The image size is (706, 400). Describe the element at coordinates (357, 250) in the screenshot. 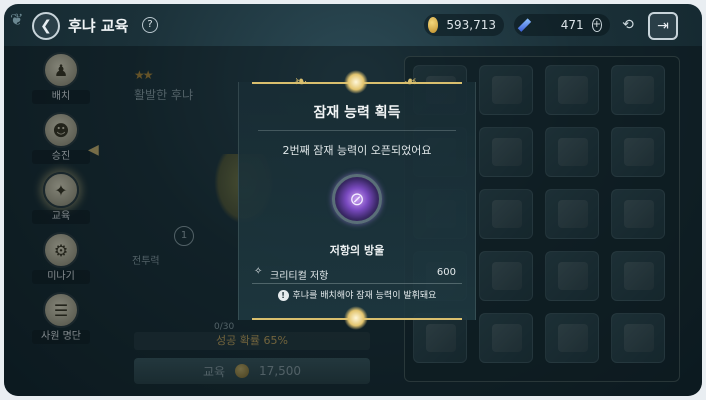

I see `ability-name: 저항의 방울` at that location.